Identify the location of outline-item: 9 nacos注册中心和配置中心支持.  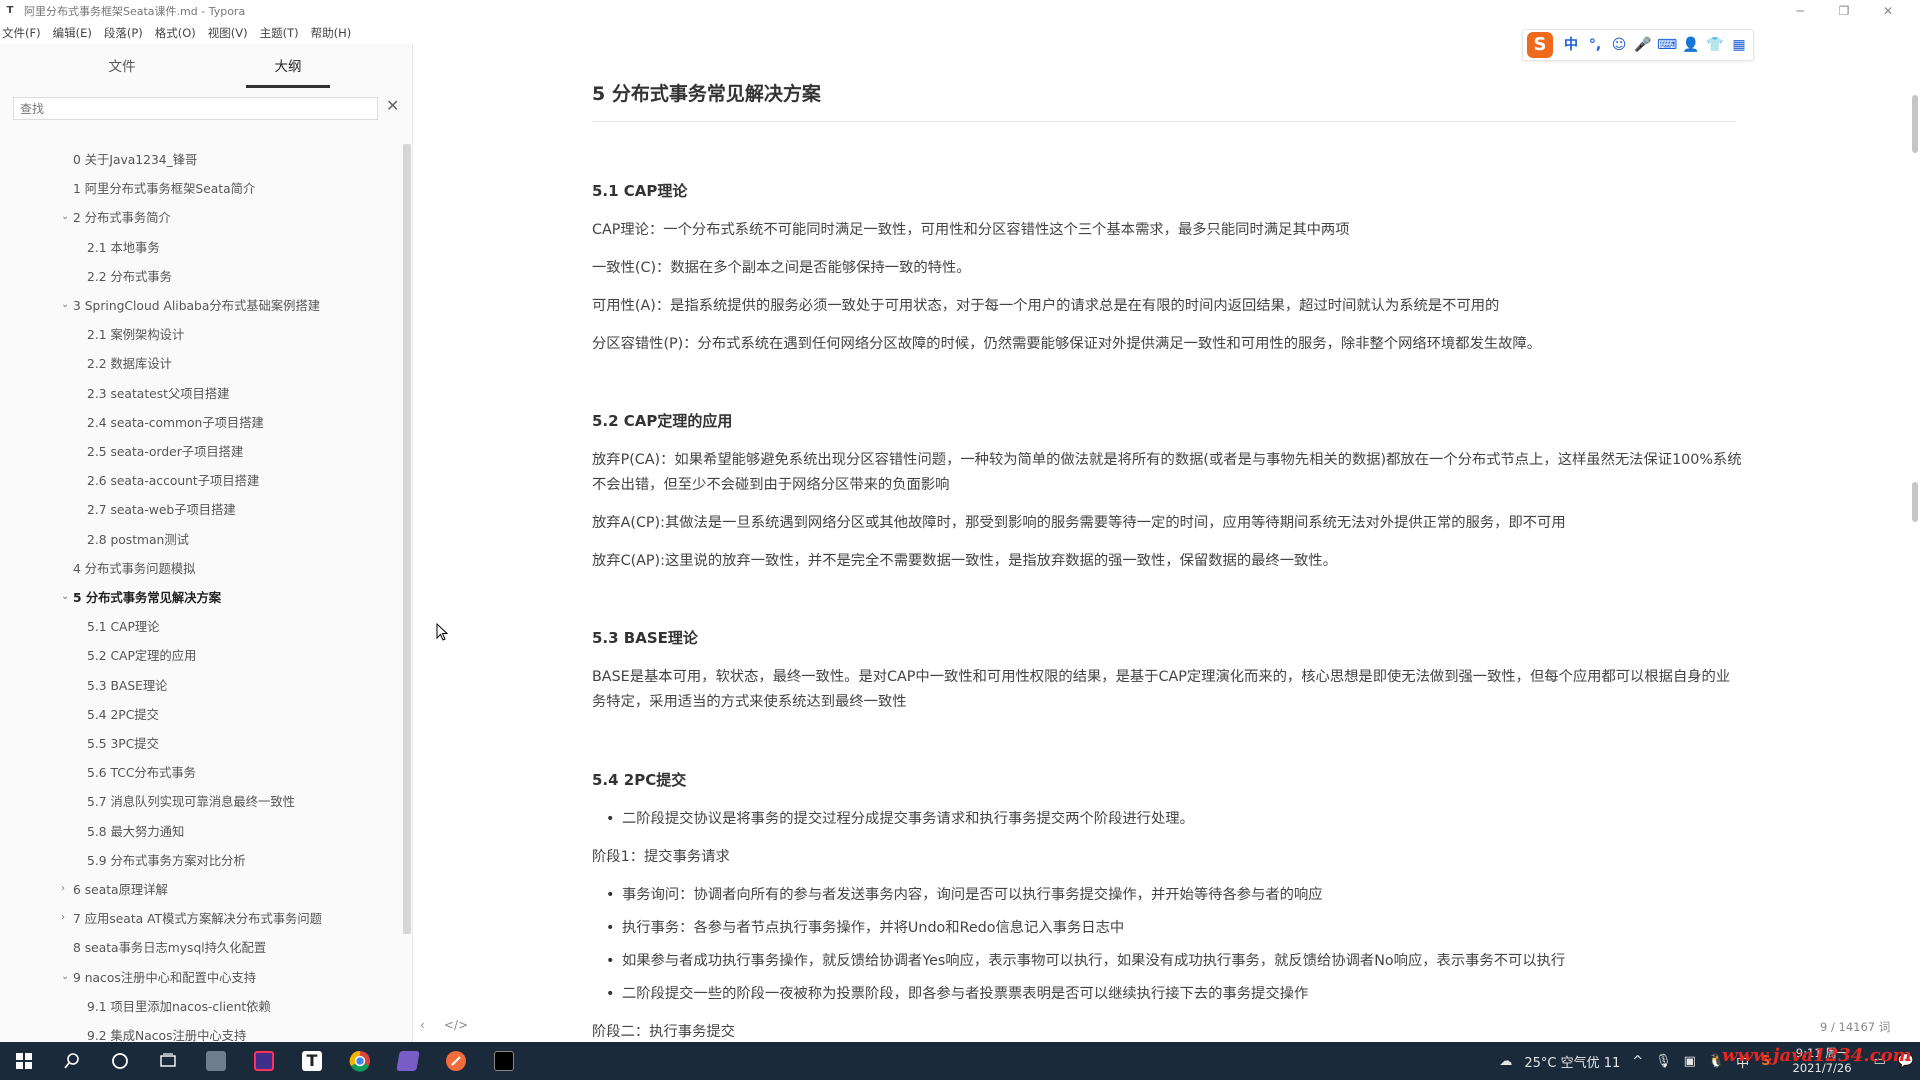
(164, 978).